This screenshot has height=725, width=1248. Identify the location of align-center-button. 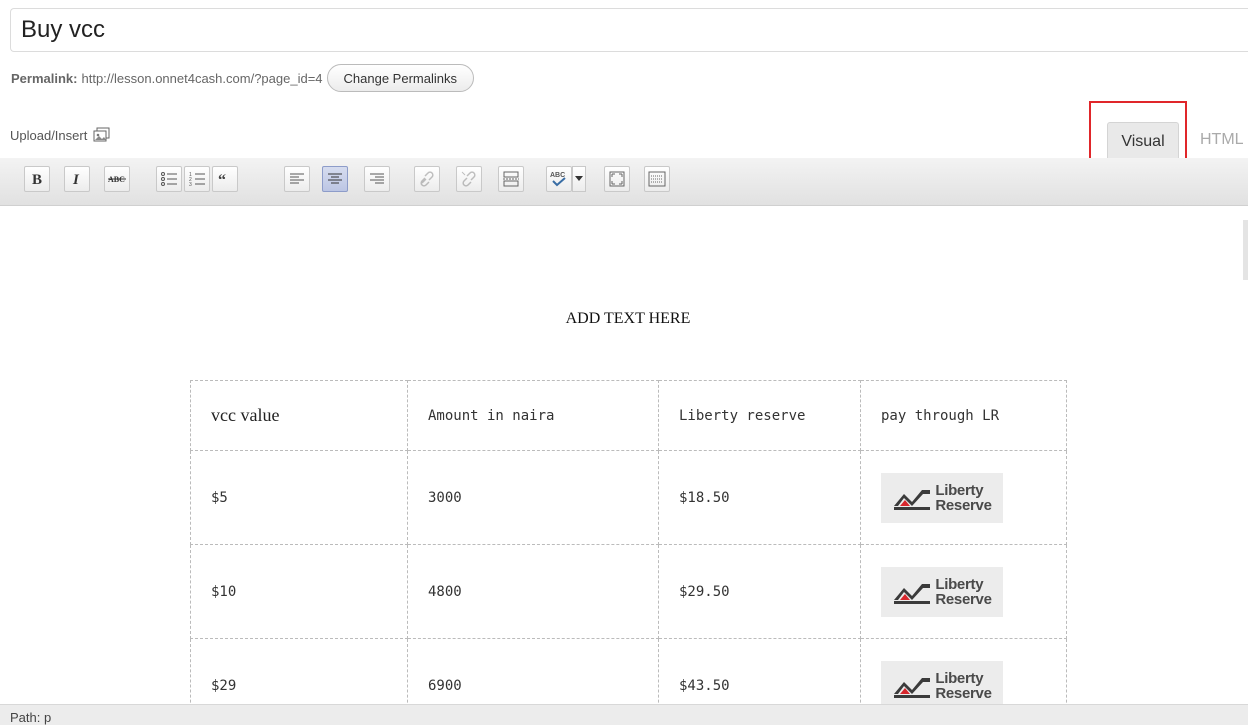
(335, 179).